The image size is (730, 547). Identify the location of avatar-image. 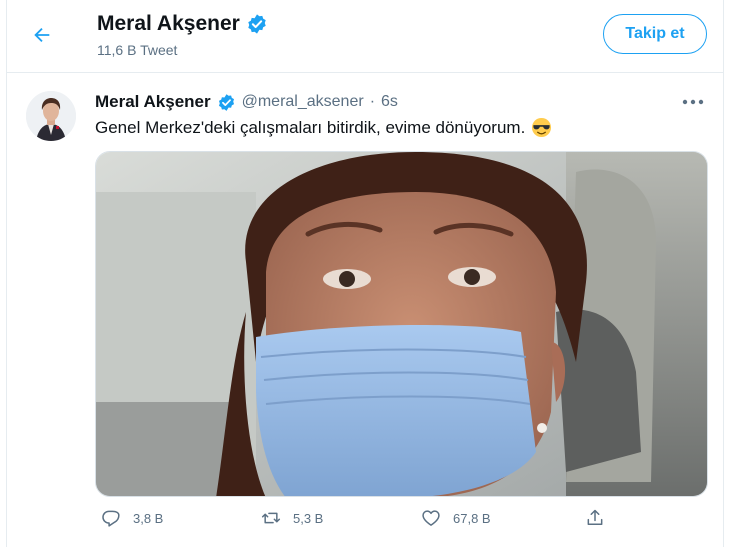
(51, 116).